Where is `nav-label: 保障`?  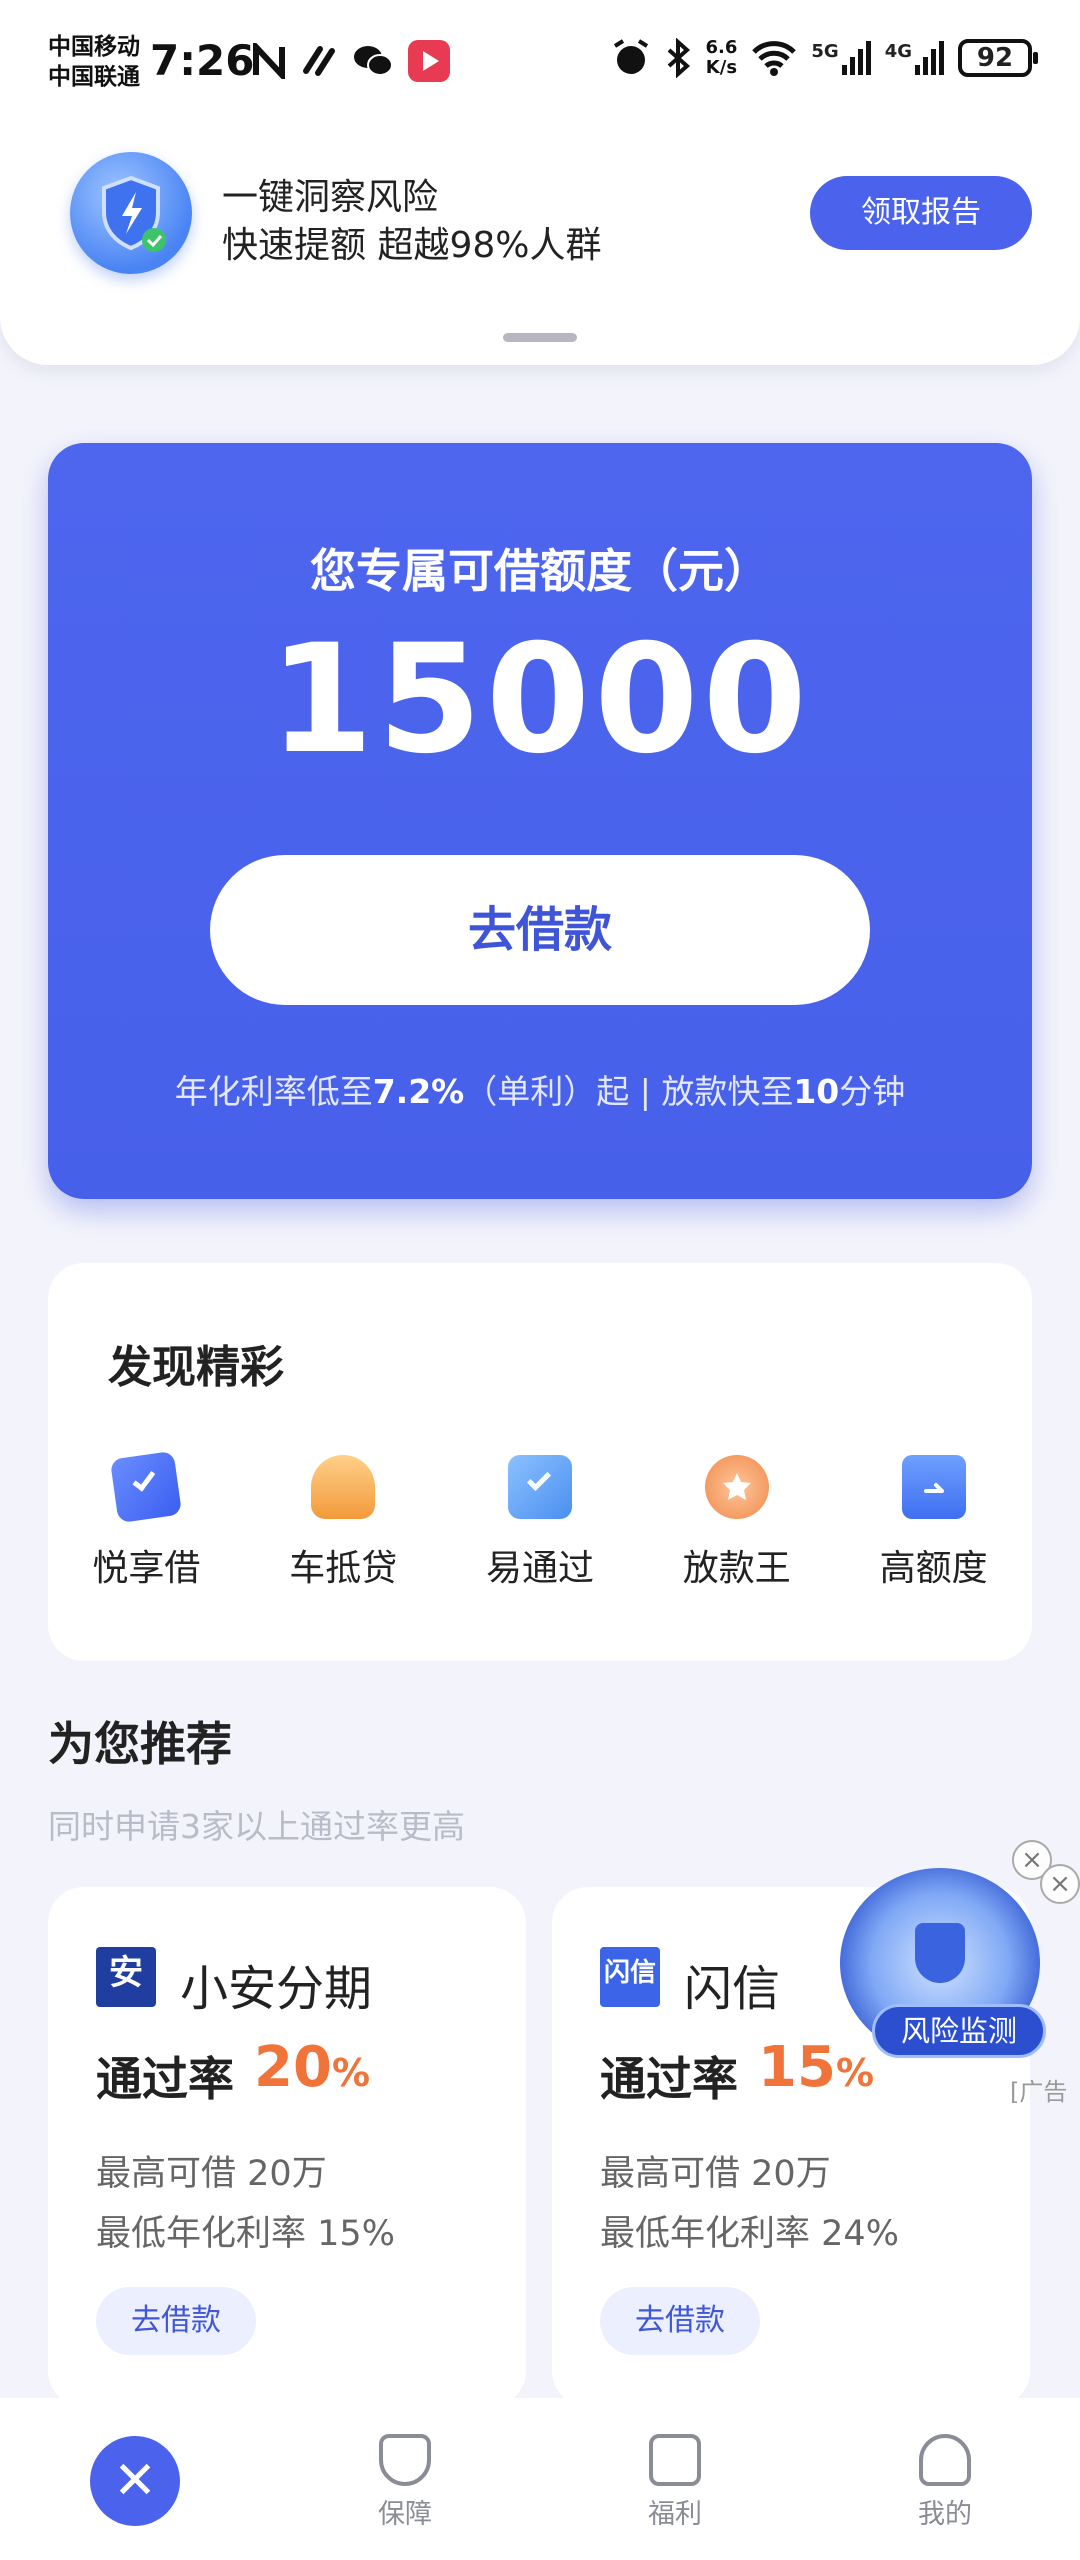 nav-label: 保障 is located at coordinates (405, 2514).